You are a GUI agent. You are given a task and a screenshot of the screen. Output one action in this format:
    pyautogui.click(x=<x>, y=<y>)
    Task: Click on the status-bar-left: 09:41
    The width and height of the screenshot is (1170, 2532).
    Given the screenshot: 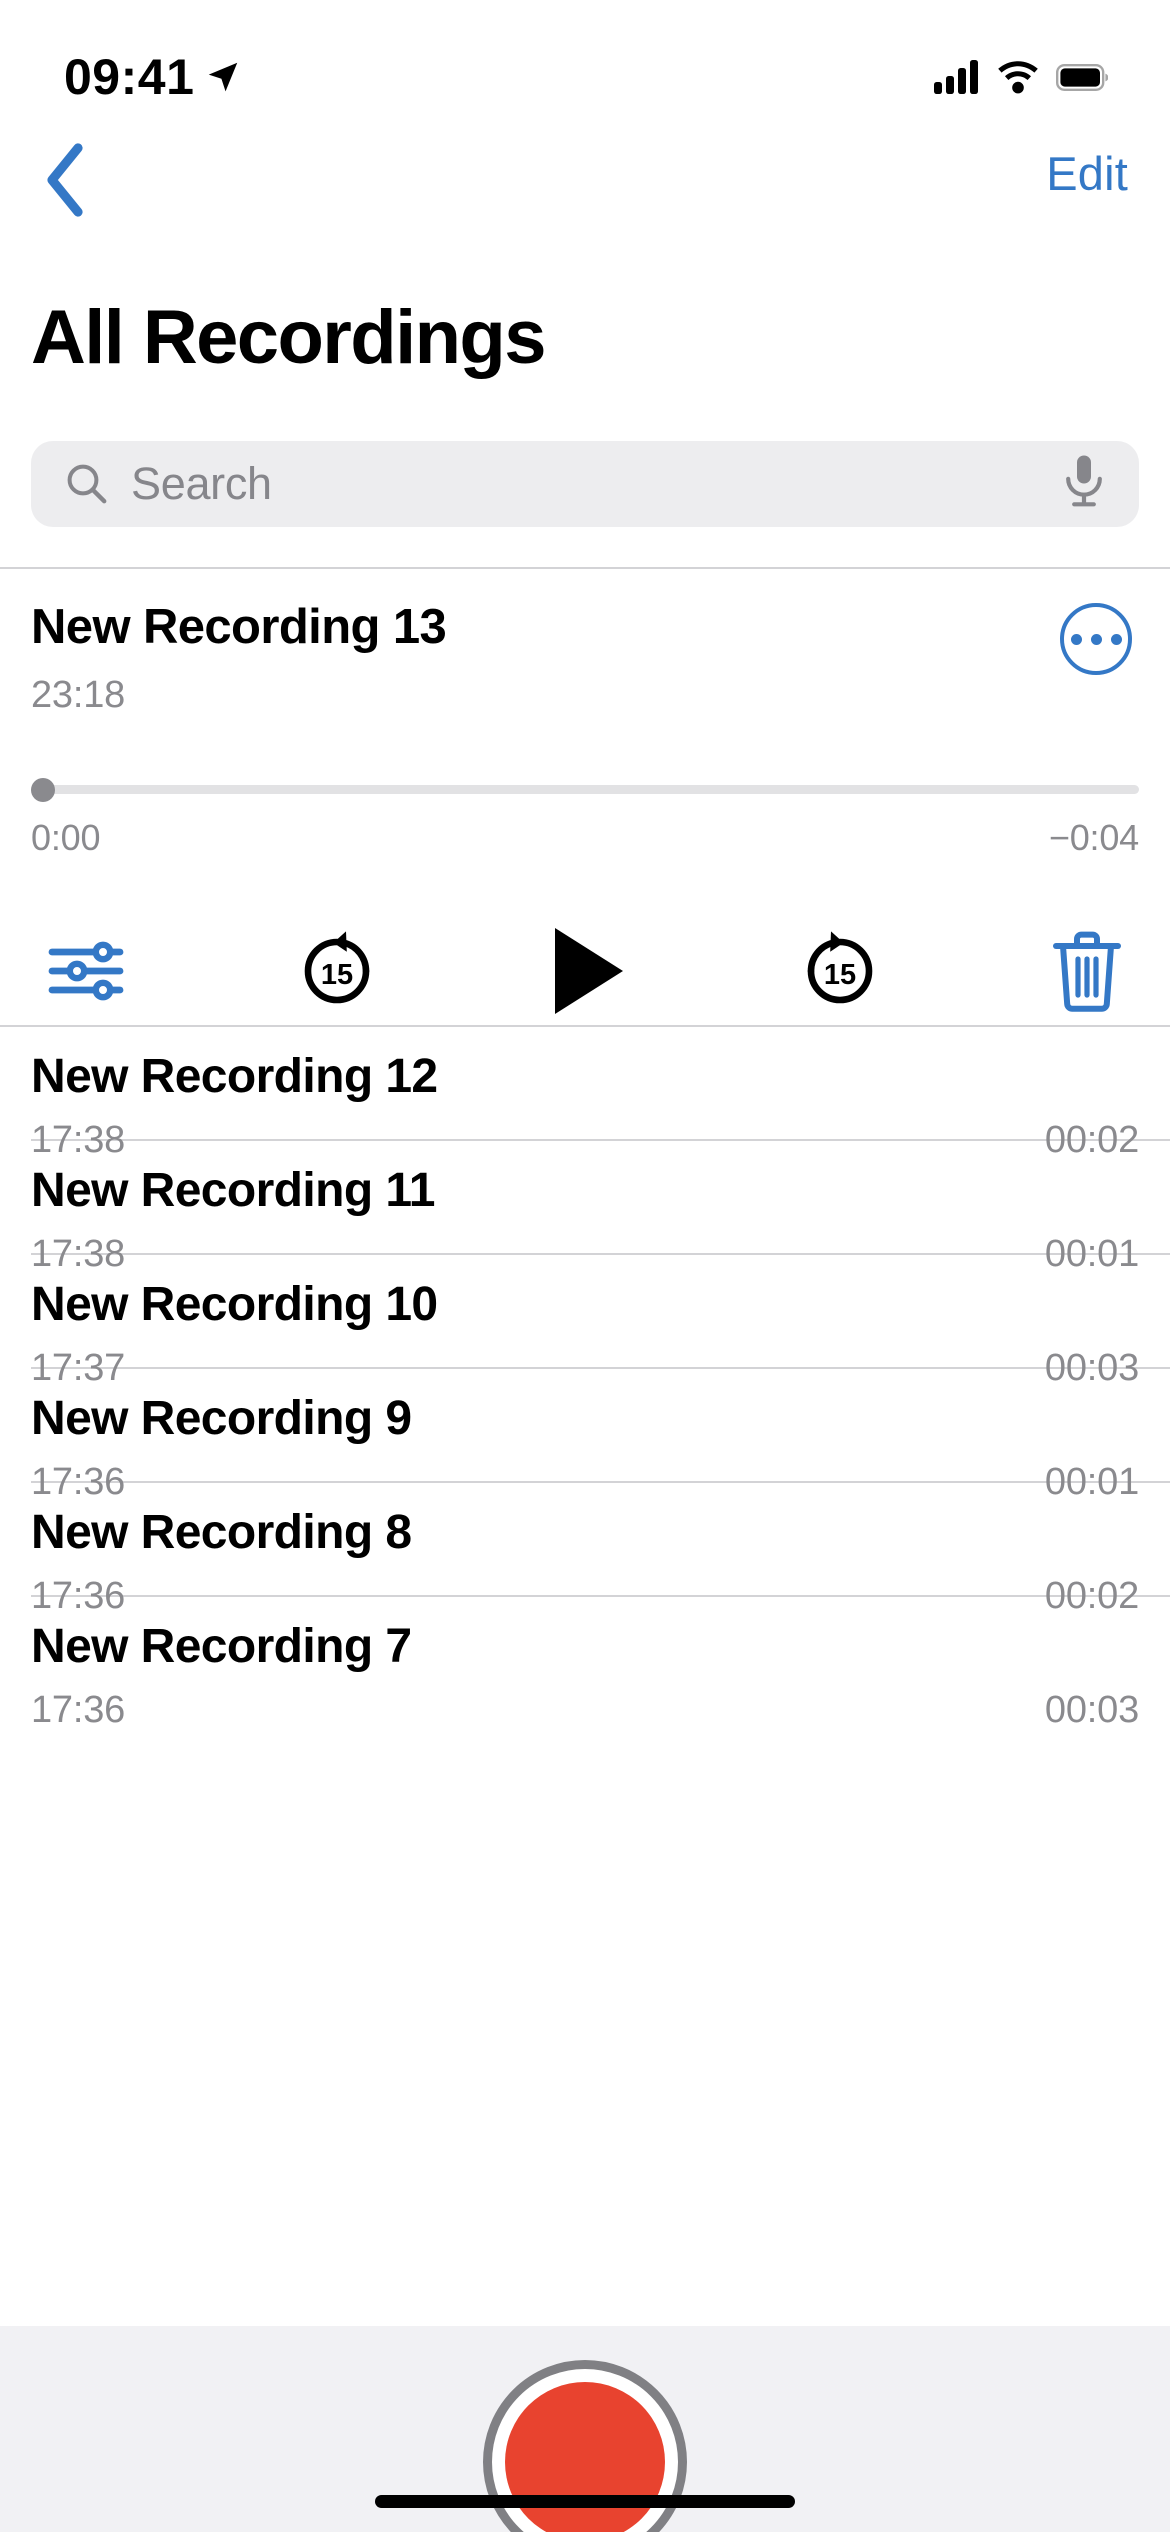 What is the action you would take?
    pyautogui.click(x=153, y=77)
    